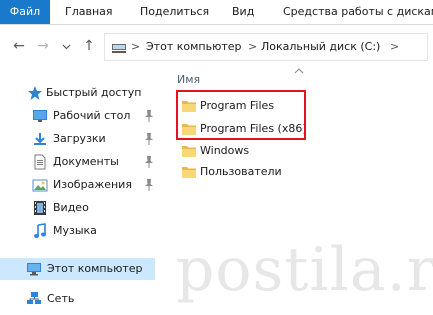 The width and height of the screenshot is (433, 315). What do you see at coordinates (225, 150) in the screenshot?
I see `file-name: Windows` at bounding box center [225, 150].